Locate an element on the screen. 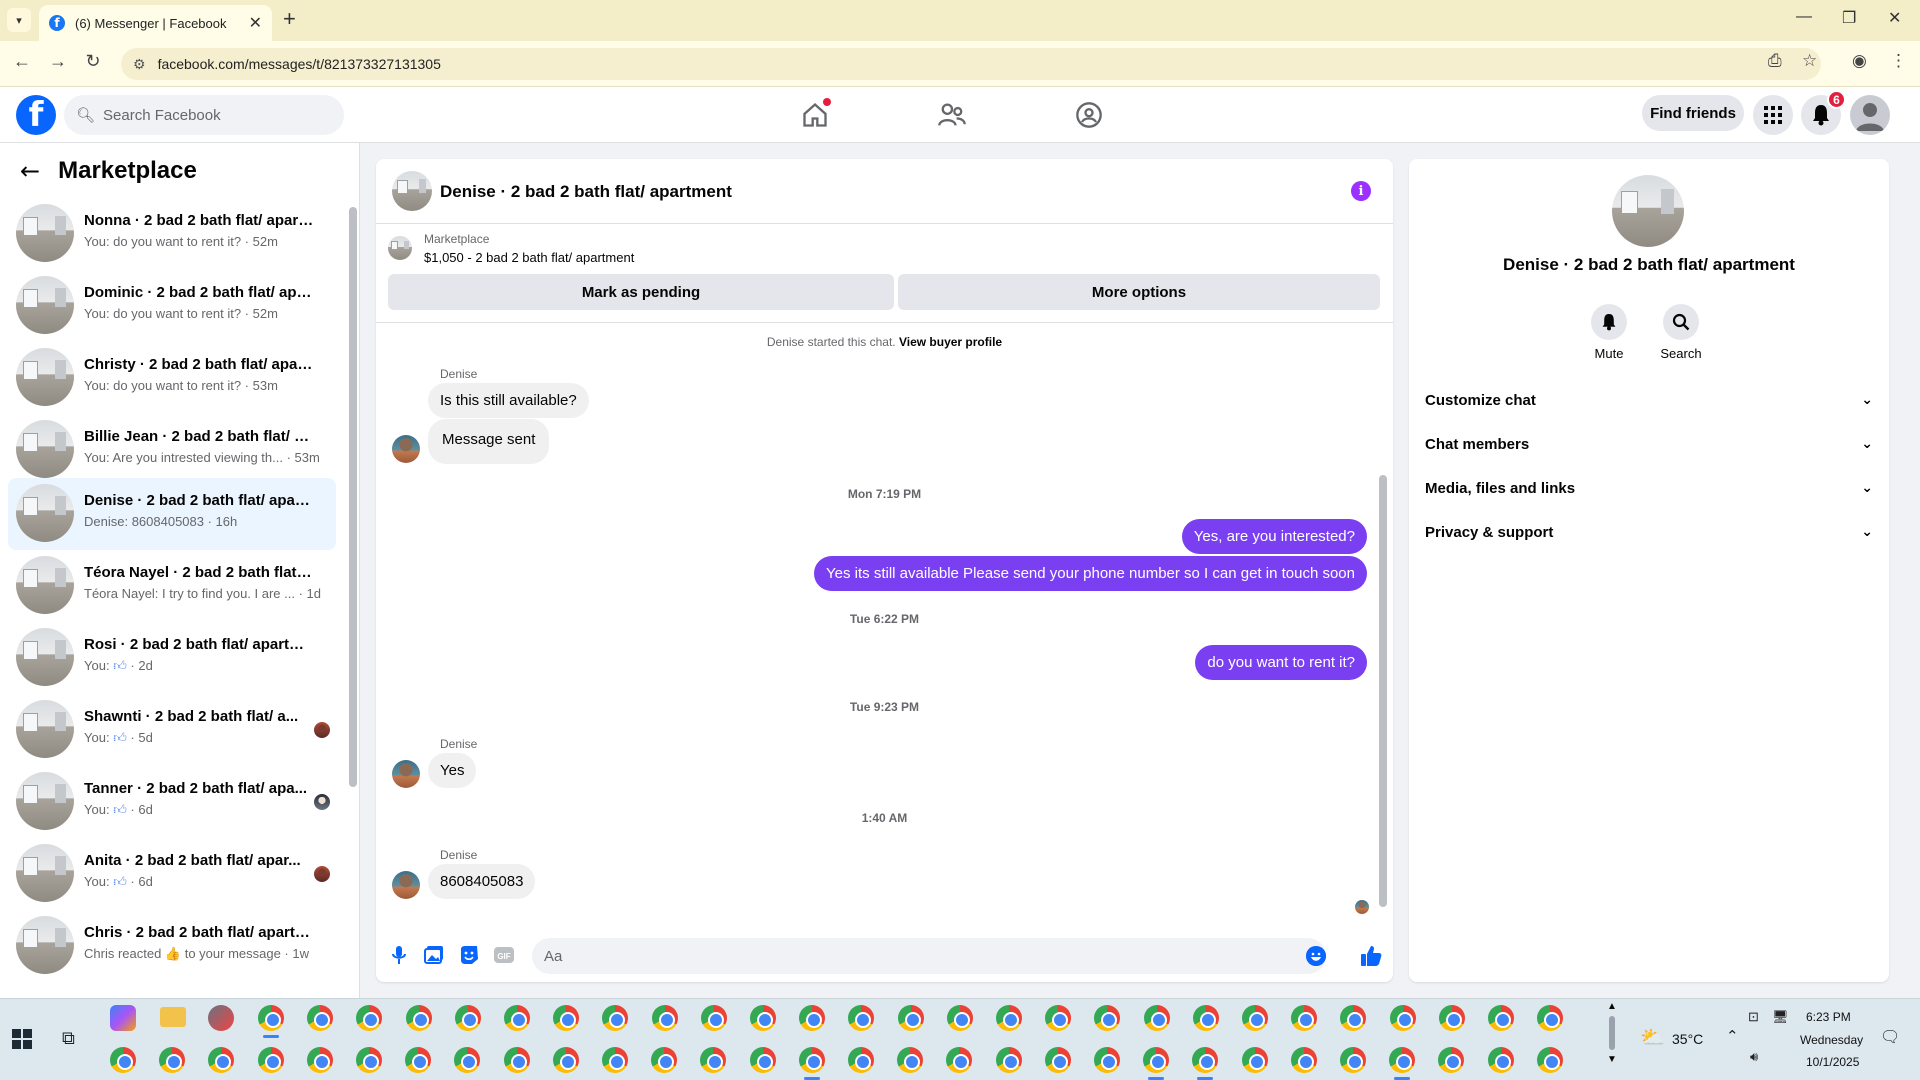  restore-window-icon: ❐ is located at coordinates (1849, 18).